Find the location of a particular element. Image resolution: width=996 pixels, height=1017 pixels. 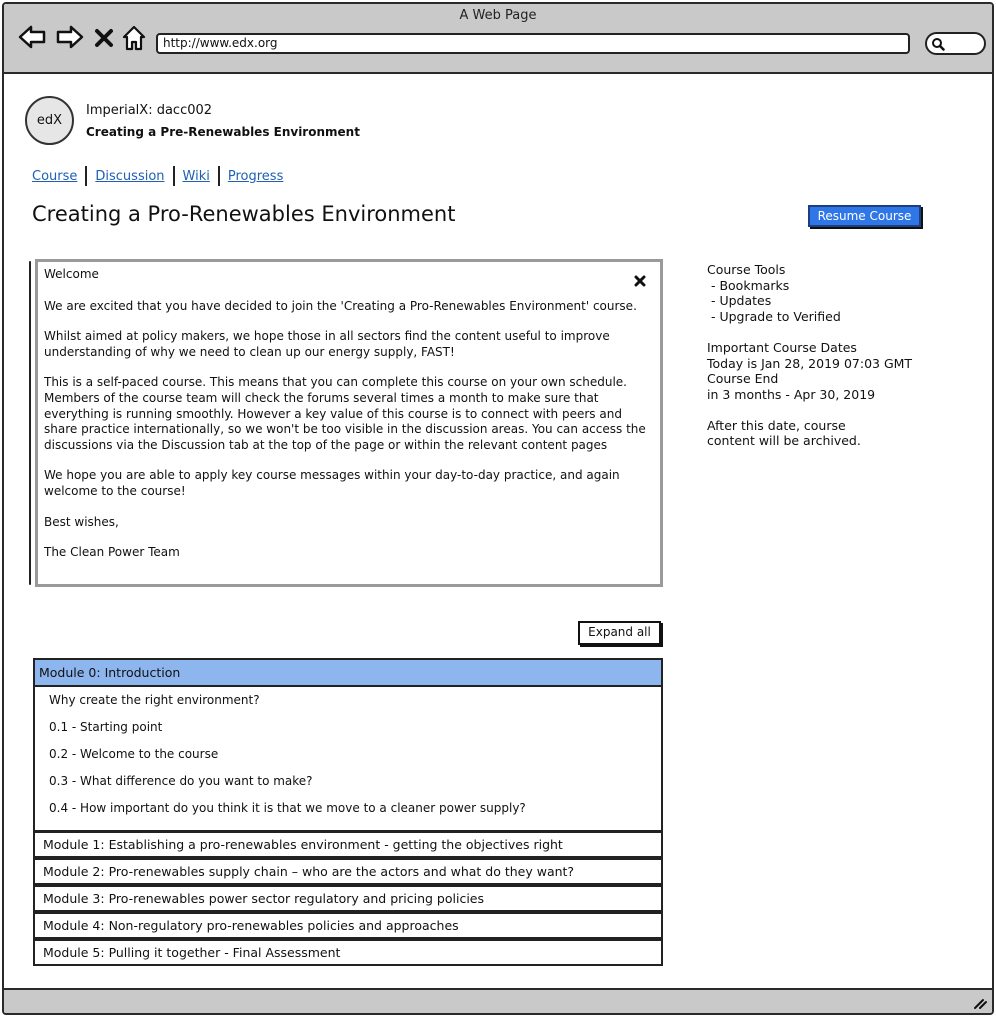

welcome-signature: The Clean Power Team is located at coordinates (112, 552).